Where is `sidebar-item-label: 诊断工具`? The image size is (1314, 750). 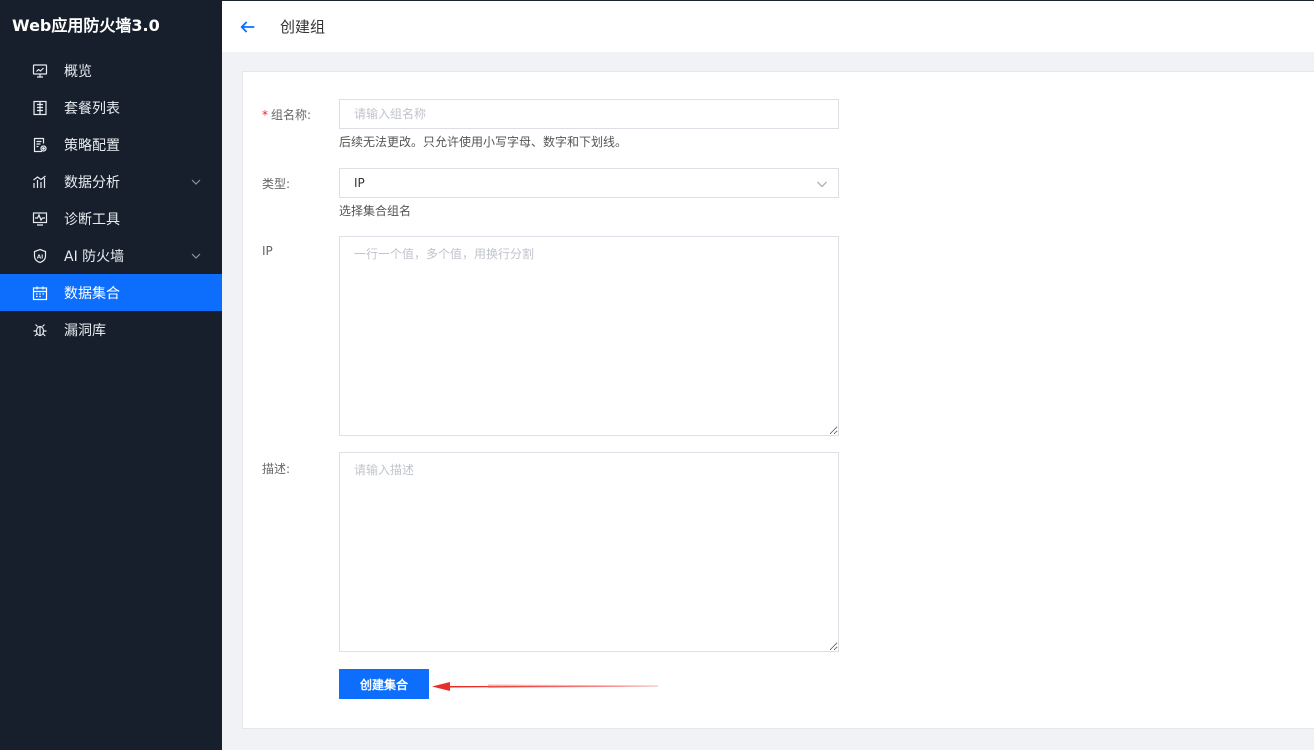 sidebar-item-label: 诊断工具 is located at coordinates (92, 219).